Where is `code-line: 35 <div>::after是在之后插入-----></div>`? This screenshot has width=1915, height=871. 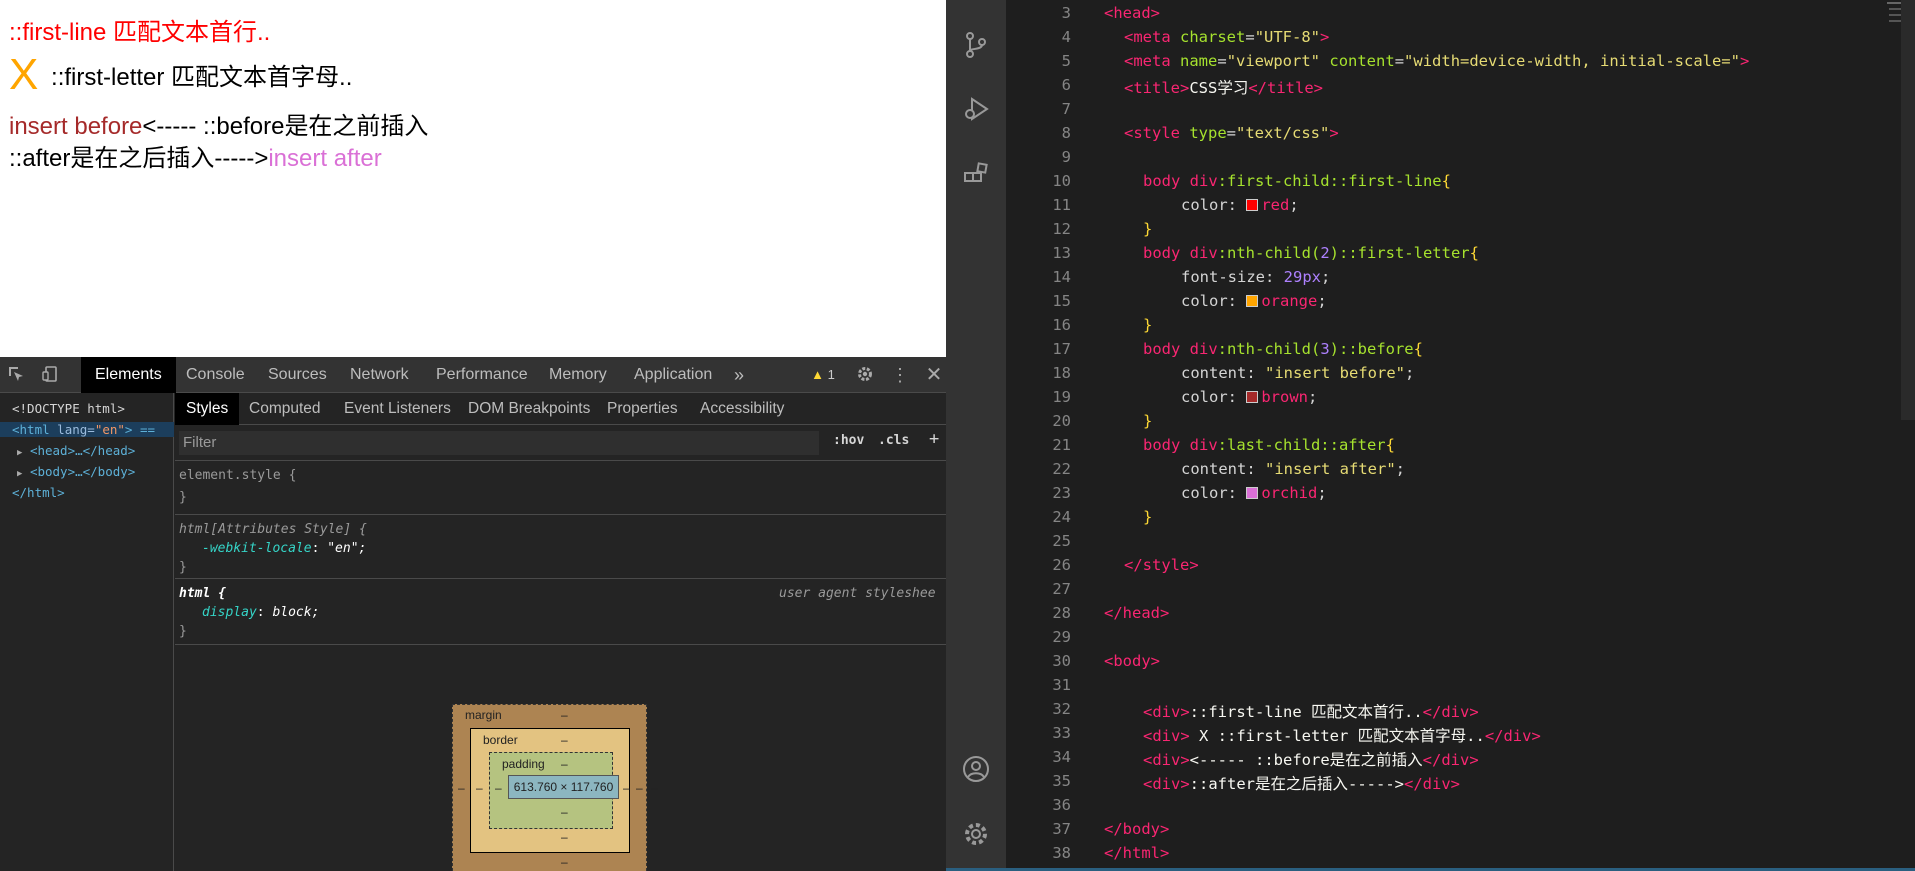
code-line: 35 <div>::after是在之后插入-----></div> is located at coordinates (1446, 784).